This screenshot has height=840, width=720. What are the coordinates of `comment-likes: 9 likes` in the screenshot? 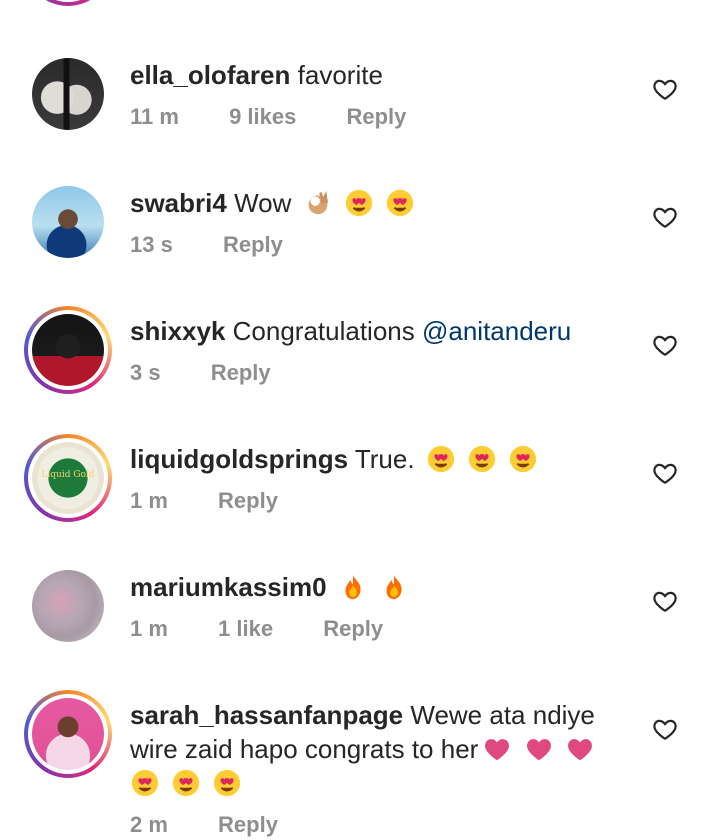 It's located at (262, 117).